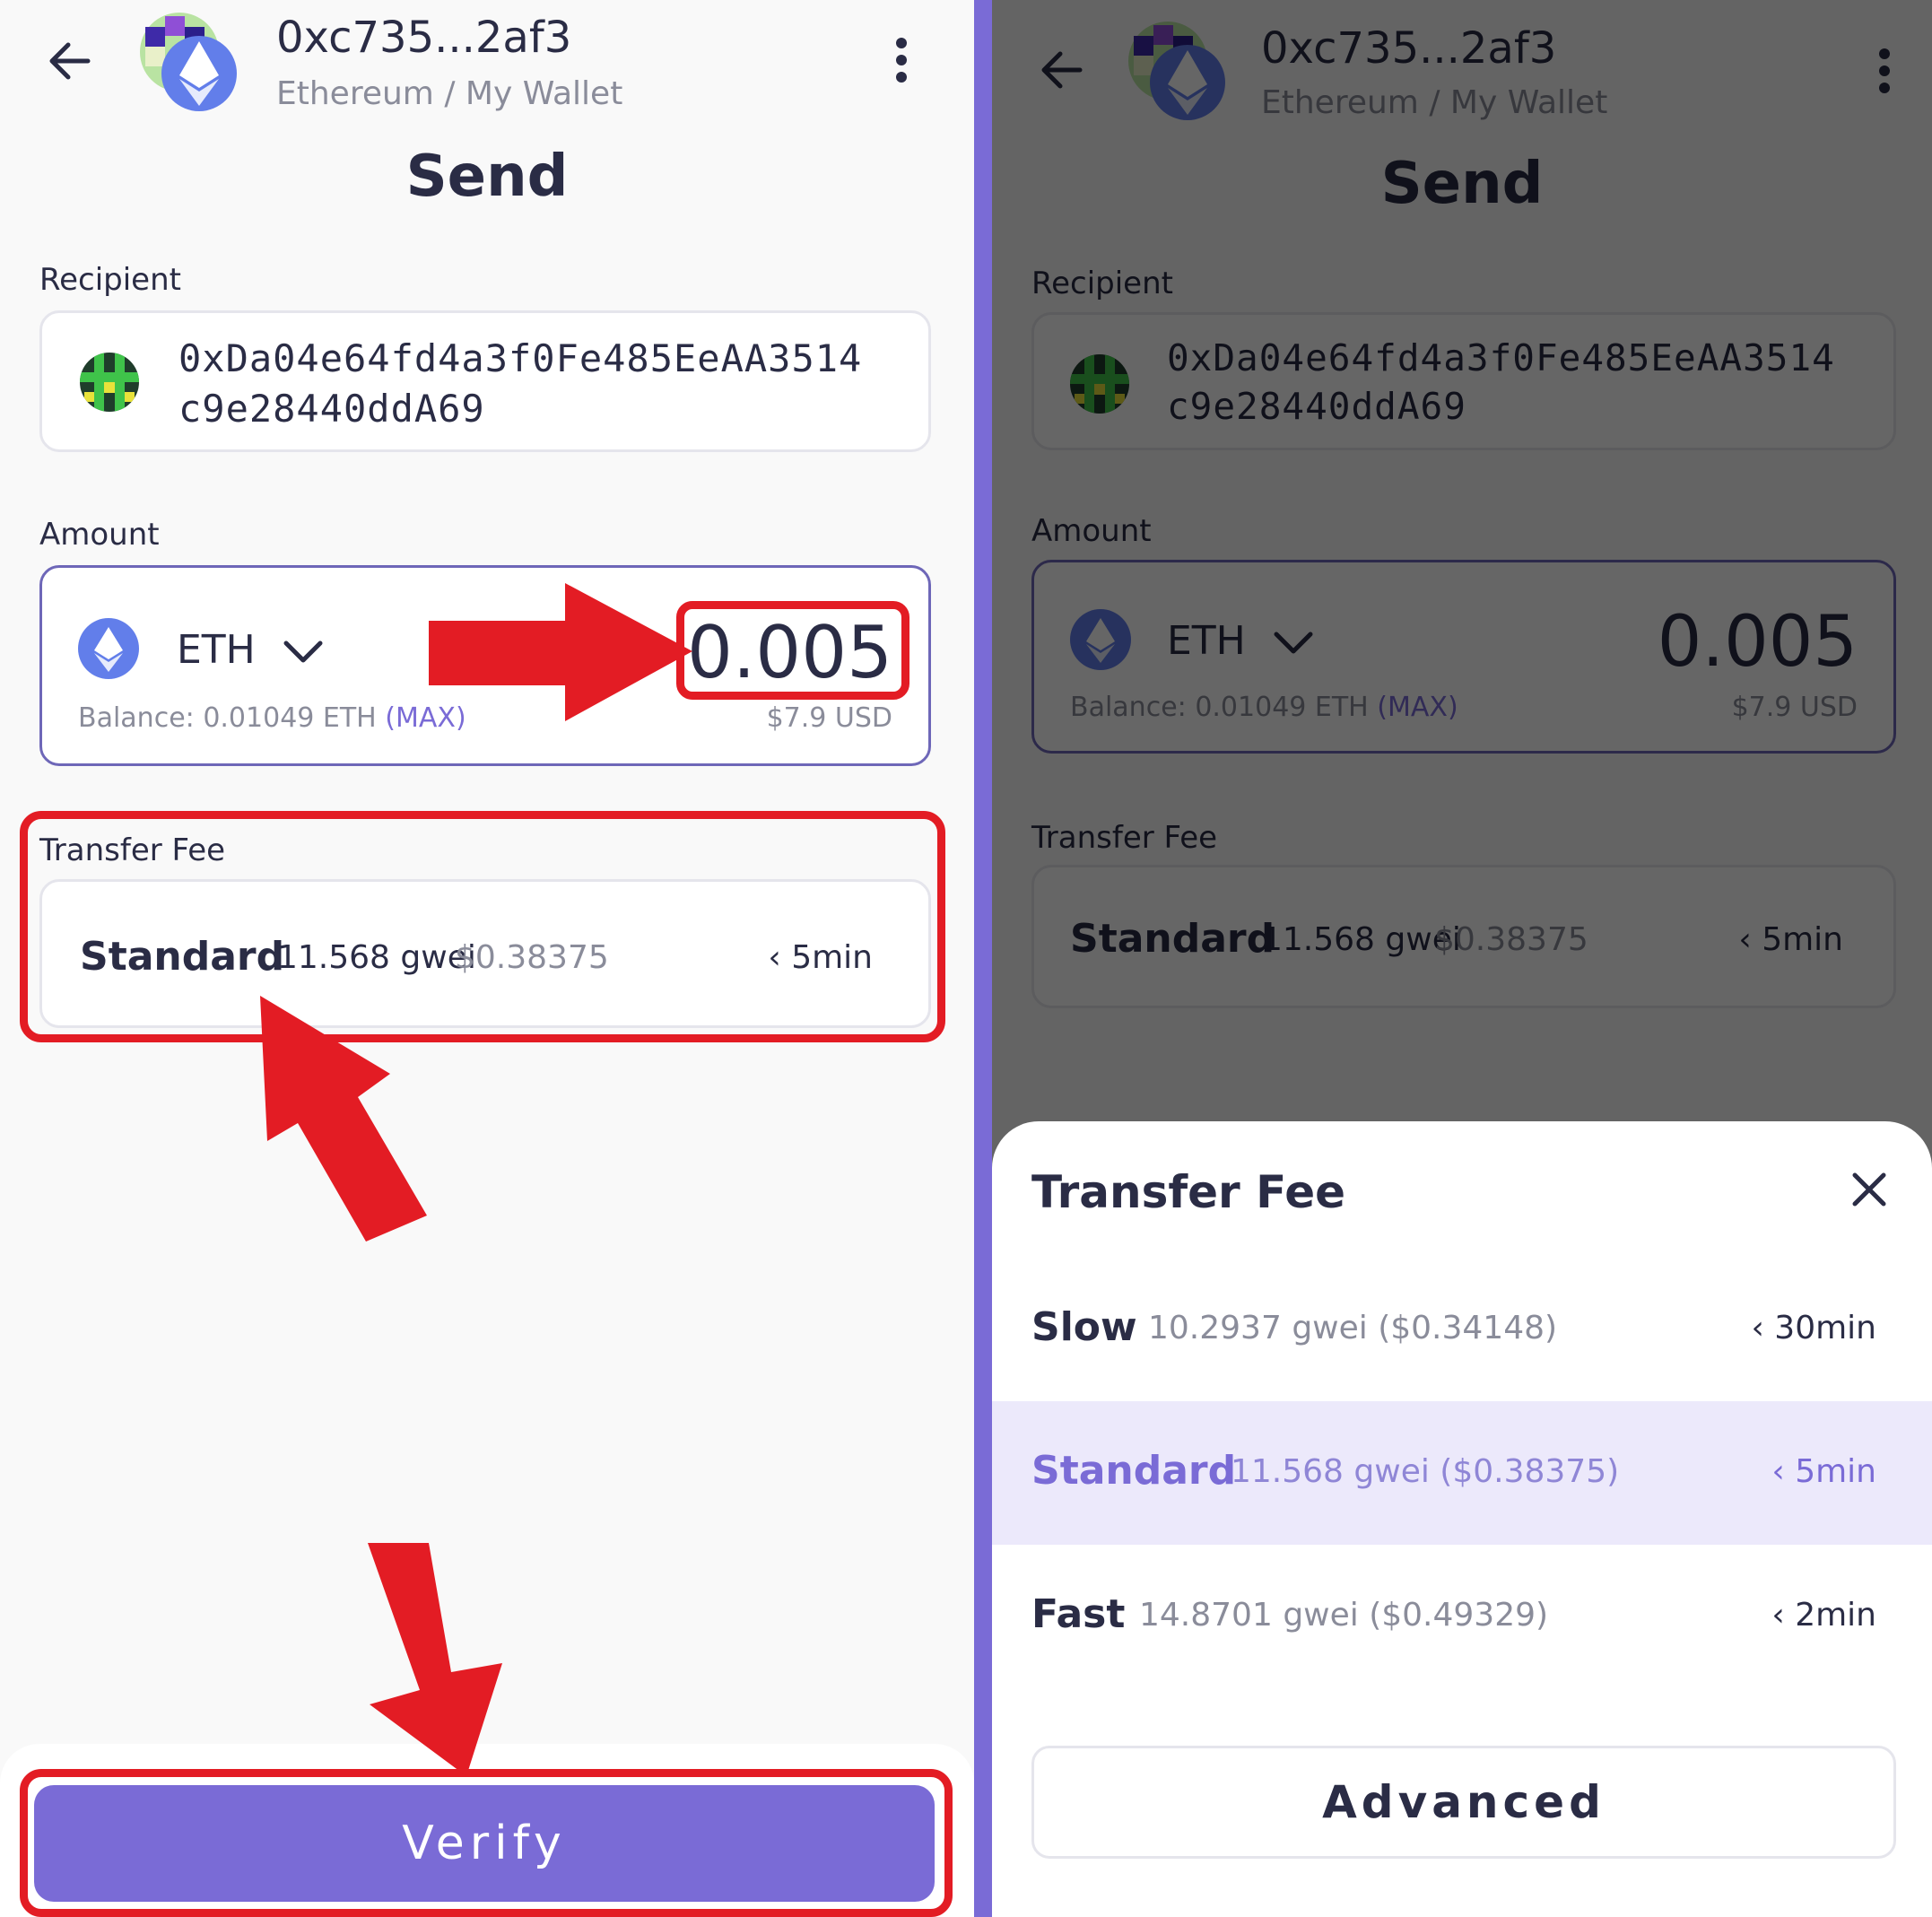 This screenshot has height=1917, width=1932. I want to click on fee-option-name: Fast, so click(1078, 1614).